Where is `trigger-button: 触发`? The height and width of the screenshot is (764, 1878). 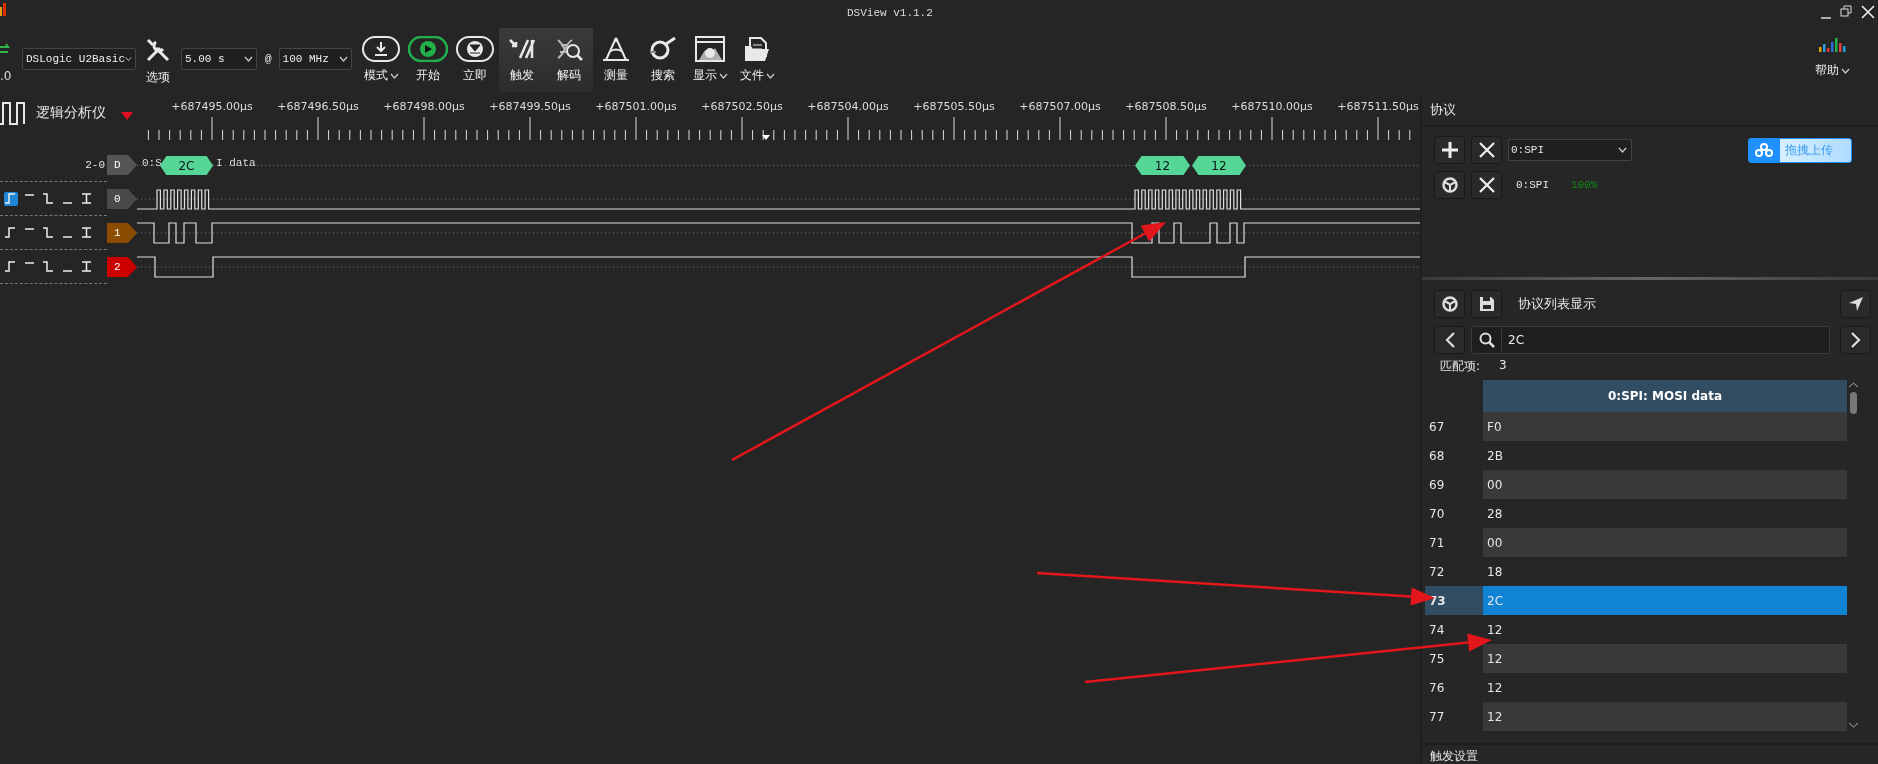
trigger-button: 触发 is located at coordinates (522, 60).